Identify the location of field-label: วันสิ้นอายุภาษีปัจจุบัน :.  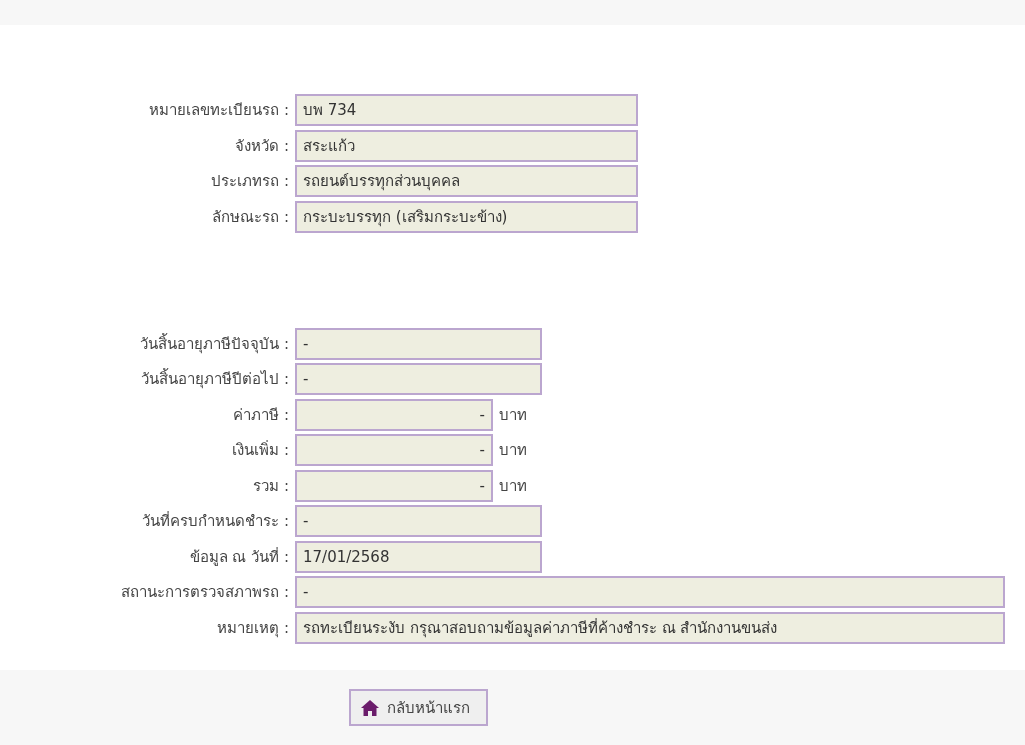
(214, 344).